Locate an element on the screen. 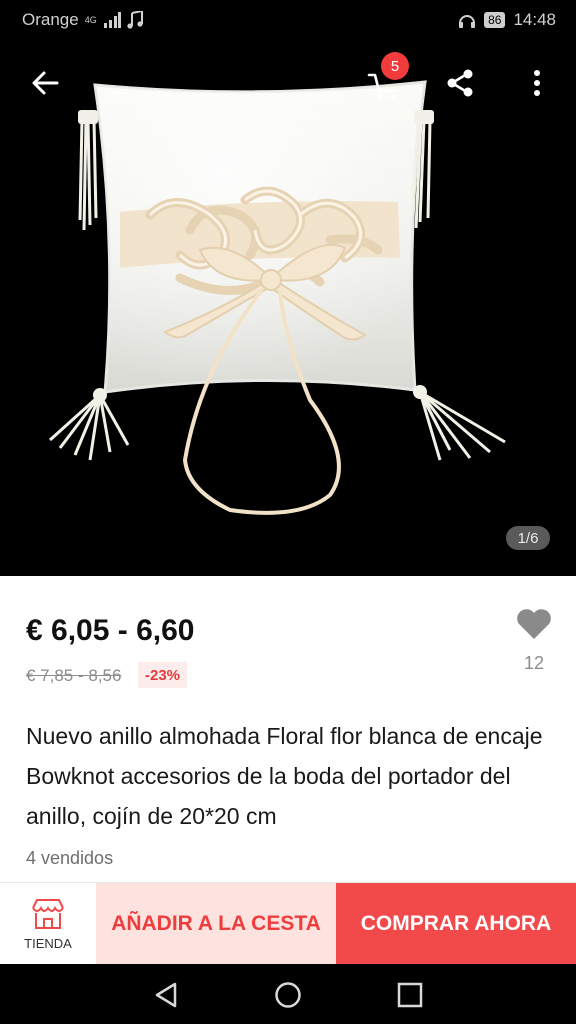 The image size is (576, 1024). nav-home-button is located at coordinates (288, 995).